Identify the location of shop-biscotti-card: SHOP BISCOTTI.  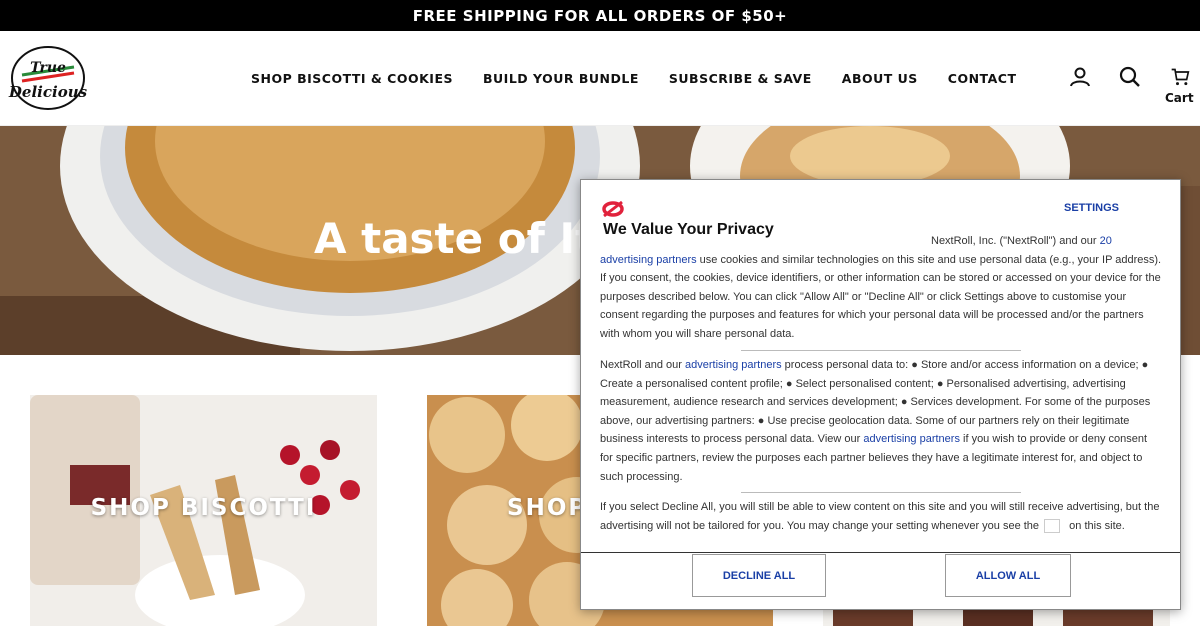
(203, 510).